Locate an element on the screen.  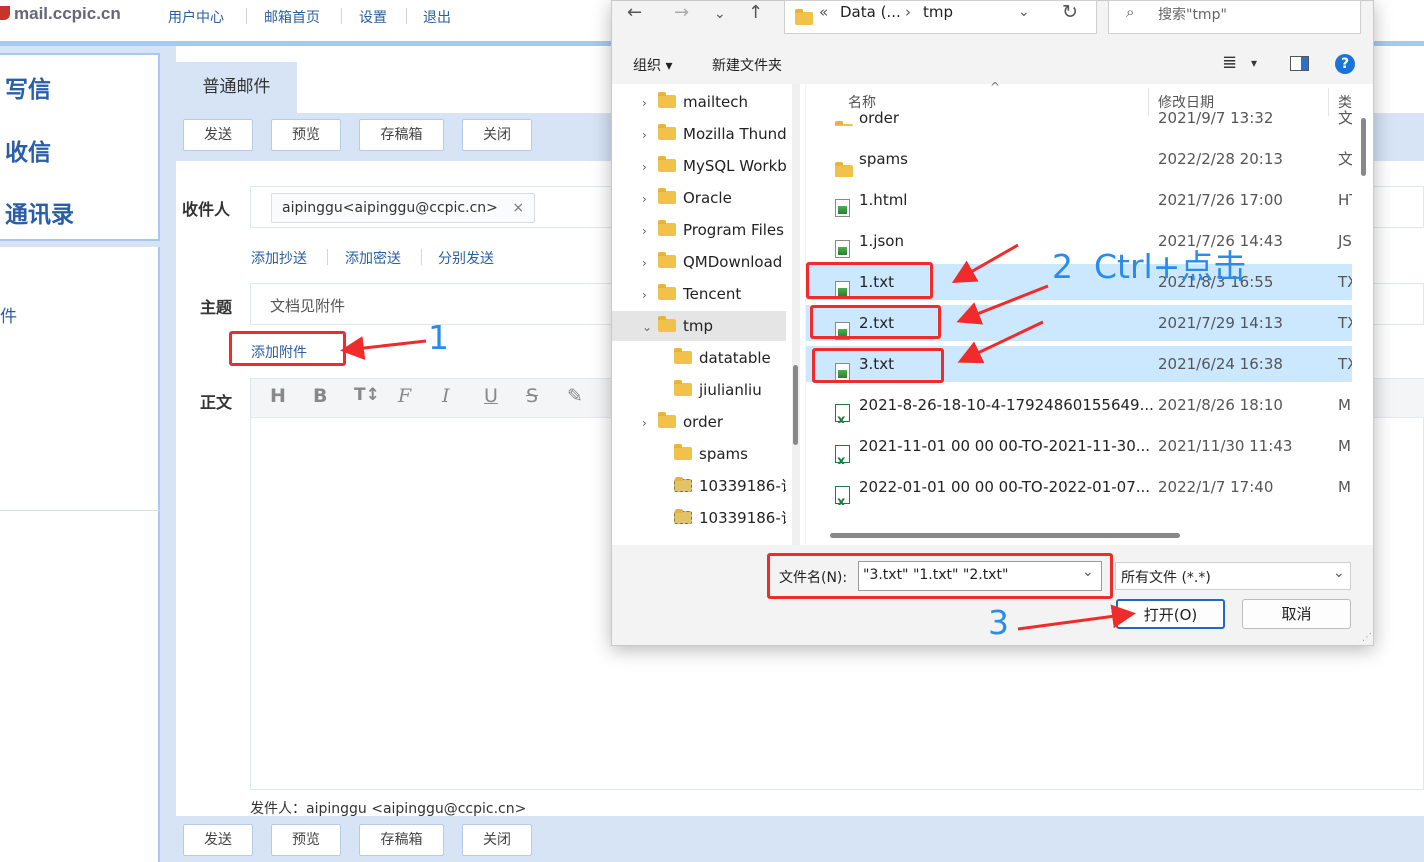
annotation-step3: 3 is located at coordinates (998, 622).